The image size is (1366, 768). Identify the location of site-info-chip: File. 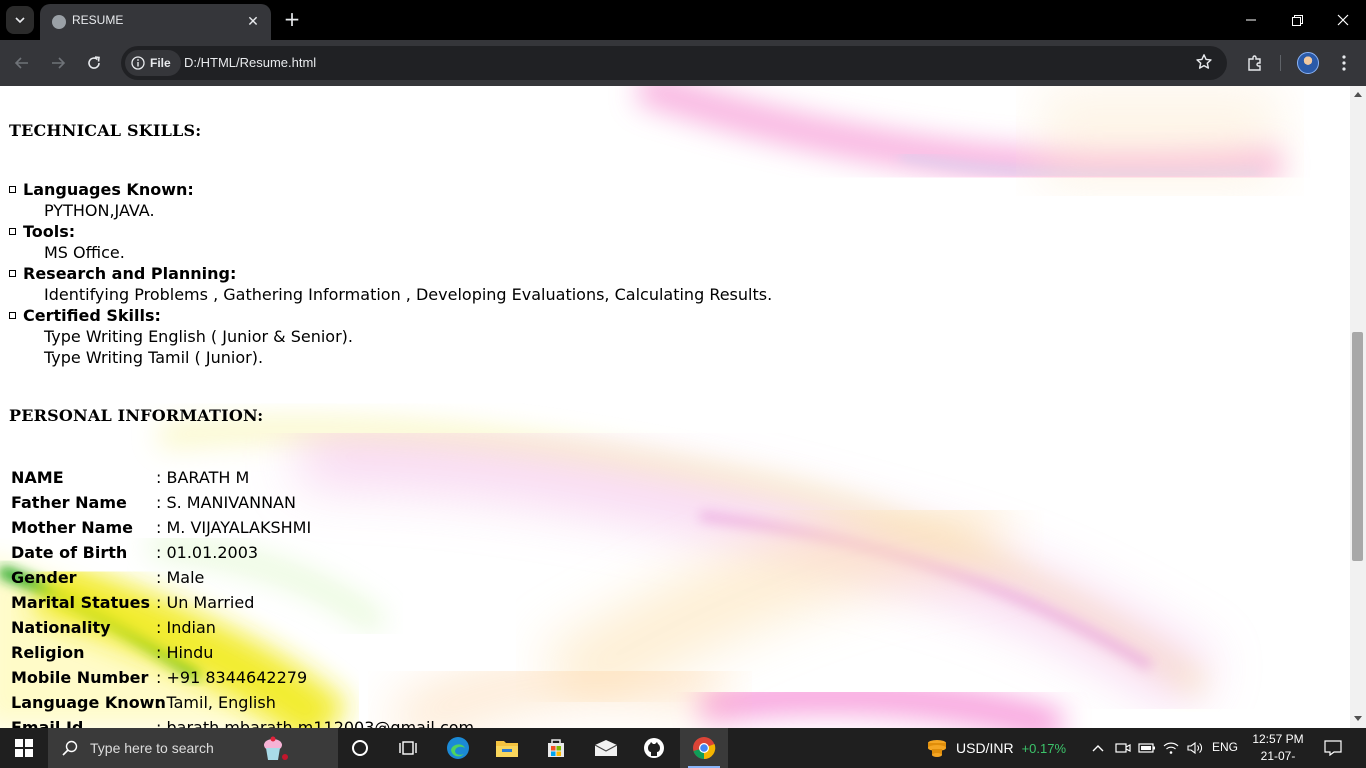
(153, 63).